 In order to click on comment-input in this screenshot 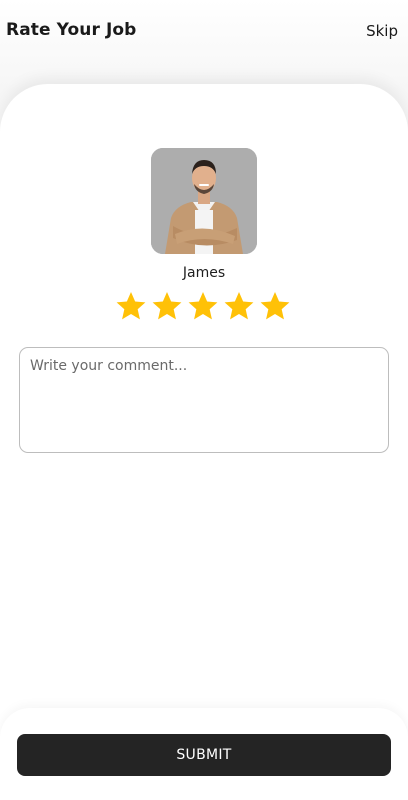, I will do `click(204, 400)`.